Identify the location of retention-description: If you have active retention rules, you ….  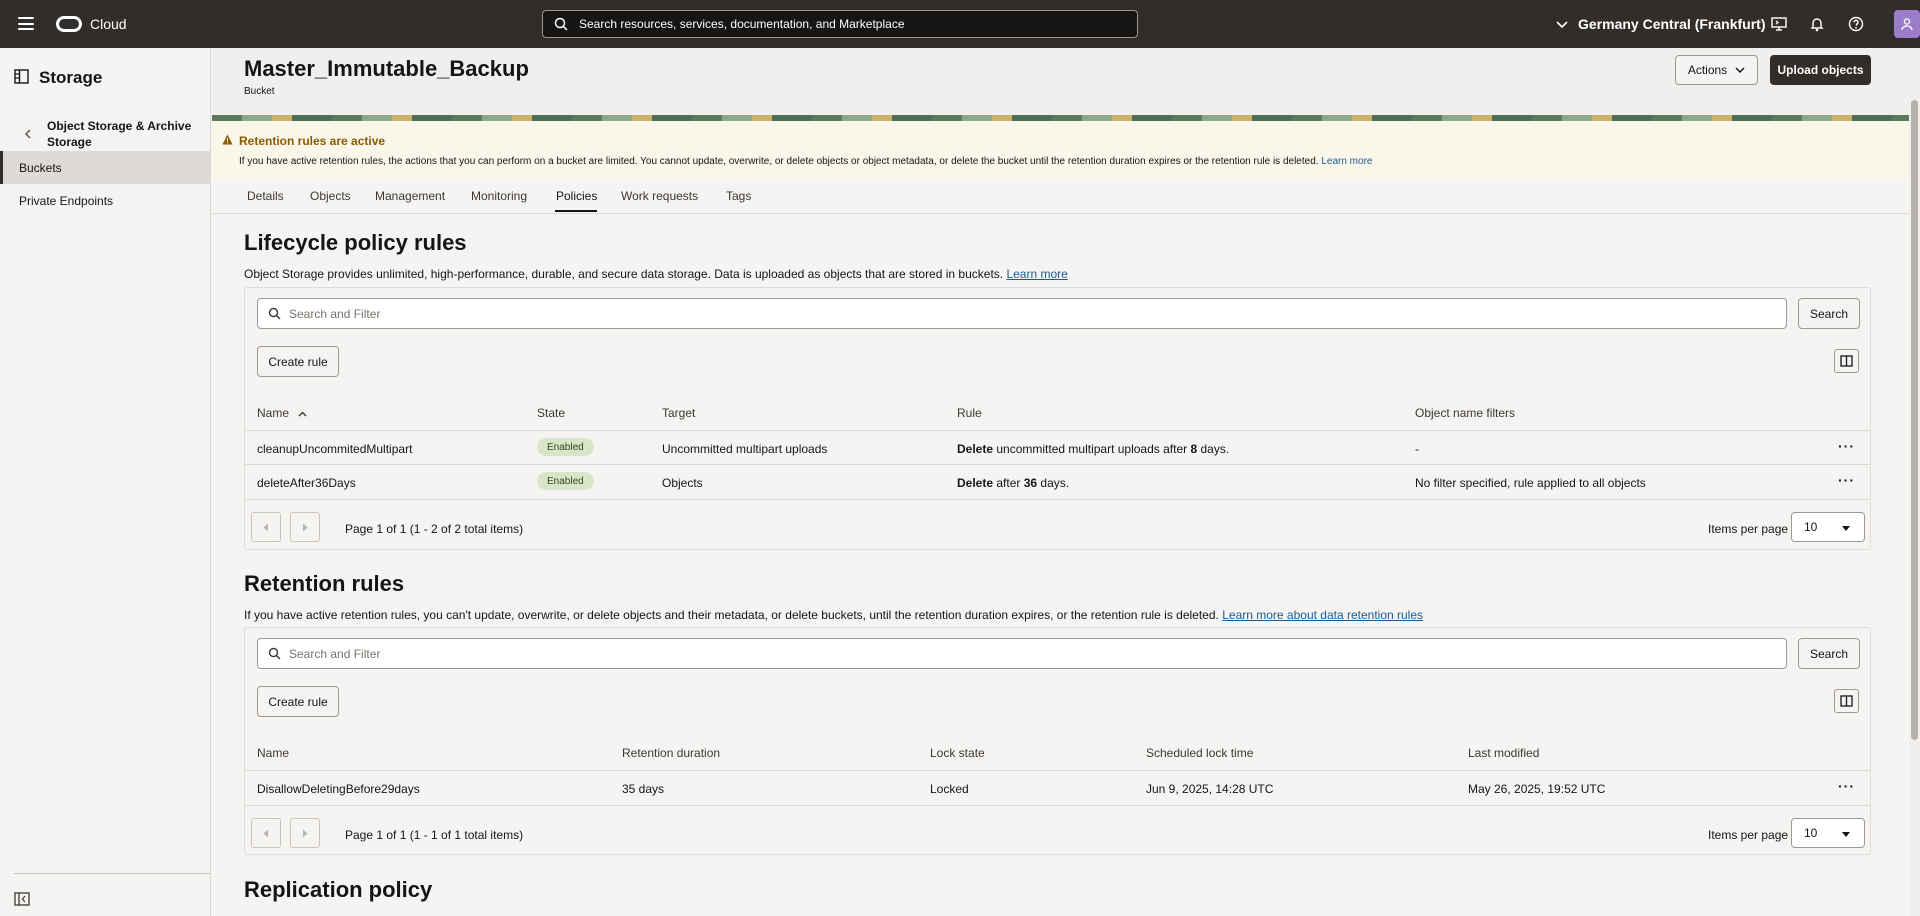
(833, 615).